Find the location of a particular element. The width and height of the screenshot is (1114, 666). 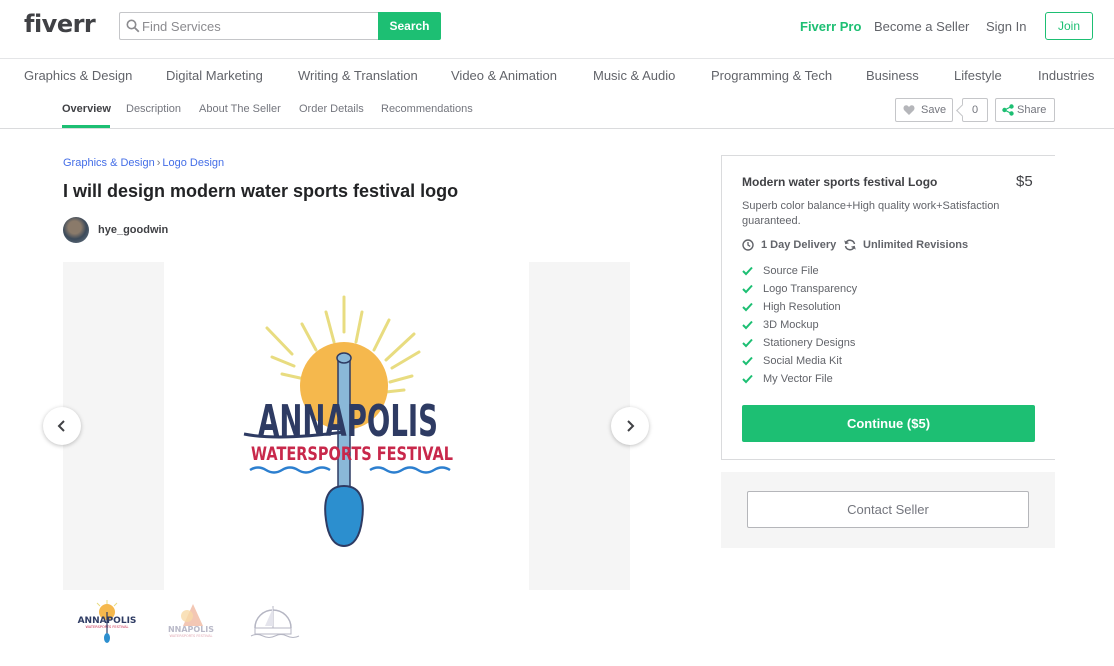

package-price: $5 is located at coordinates (1024, 181).